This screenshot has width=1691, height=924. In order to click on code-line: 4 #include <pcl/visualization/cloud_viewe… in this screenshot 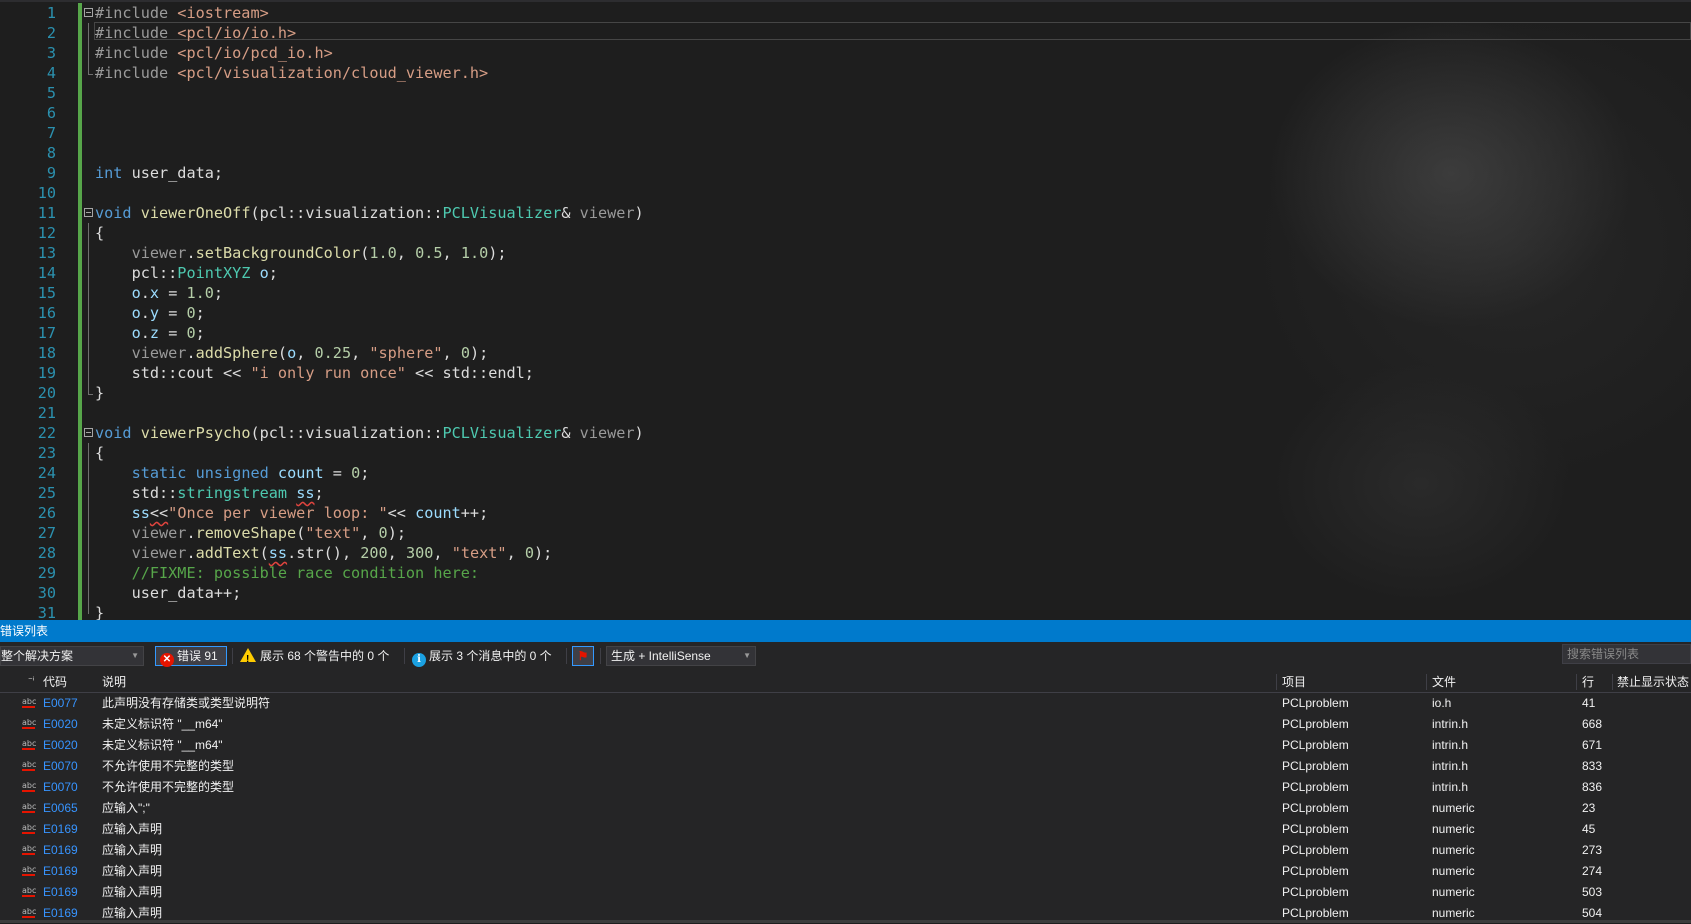, I will do `click(845, 73)`.